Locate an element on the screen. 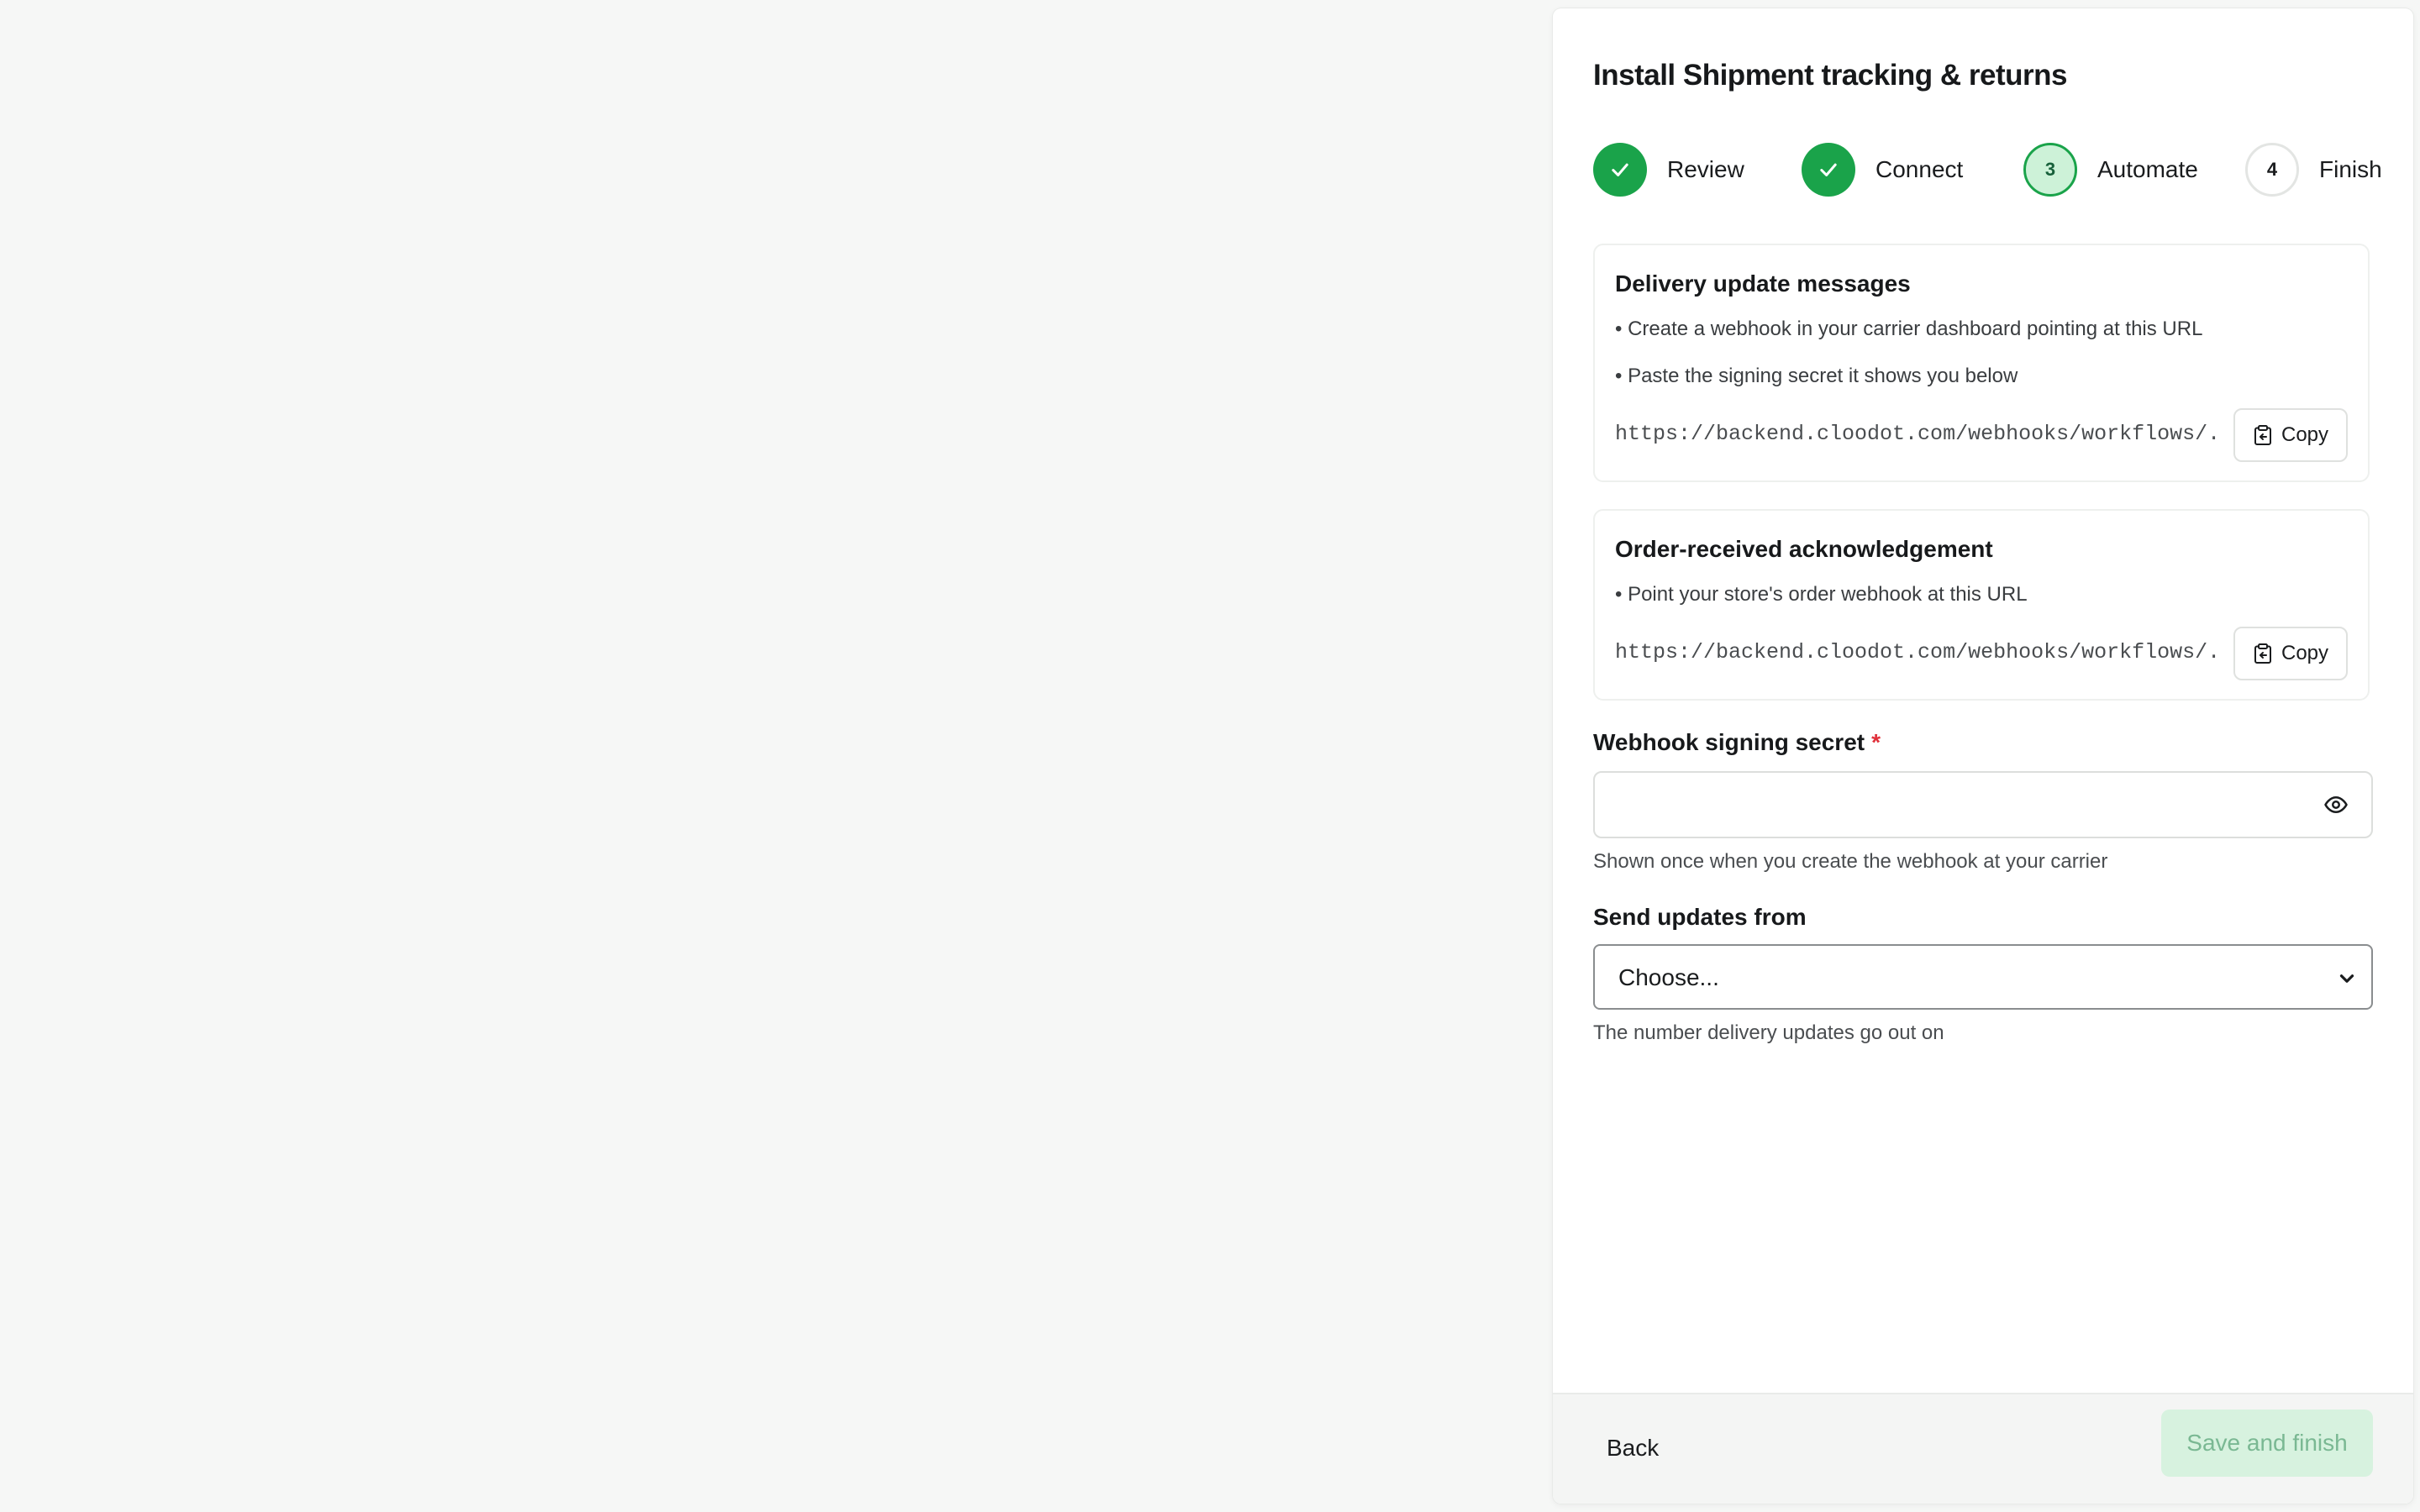 Image resolution: width=2420 pixels, height=1512 pixels. step-review: Review is located at coordinates (1668, 170).